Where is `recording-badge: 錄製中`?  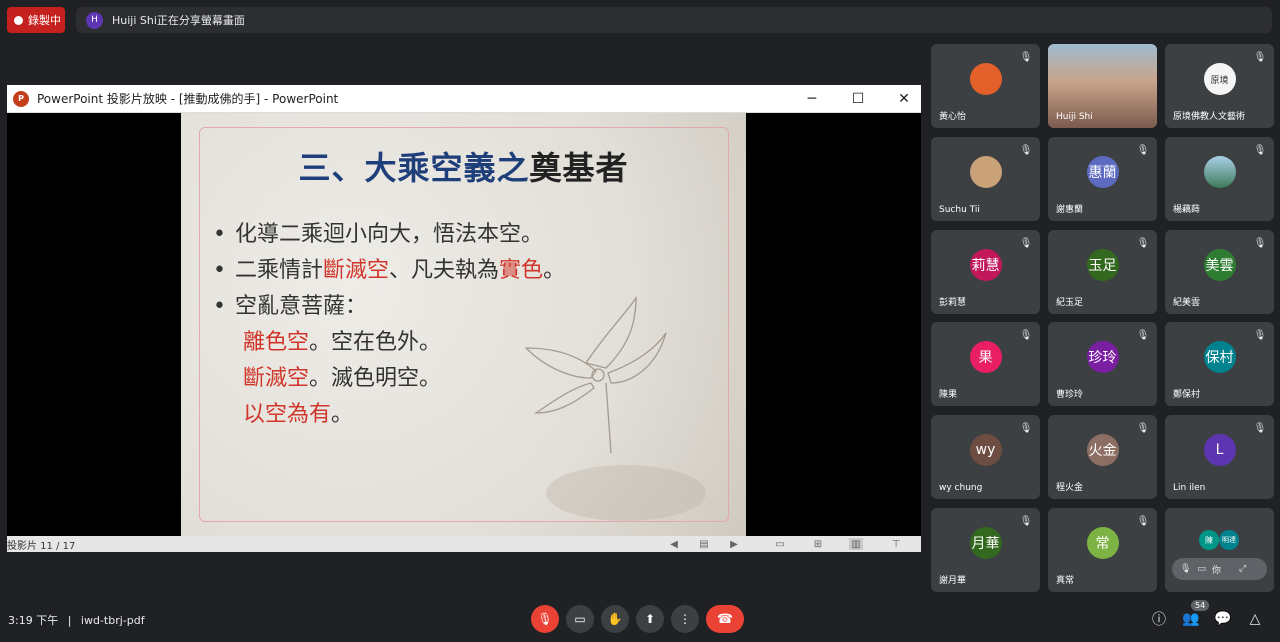
recording-badge: 錄製中 is located at coordinates (36, 20).